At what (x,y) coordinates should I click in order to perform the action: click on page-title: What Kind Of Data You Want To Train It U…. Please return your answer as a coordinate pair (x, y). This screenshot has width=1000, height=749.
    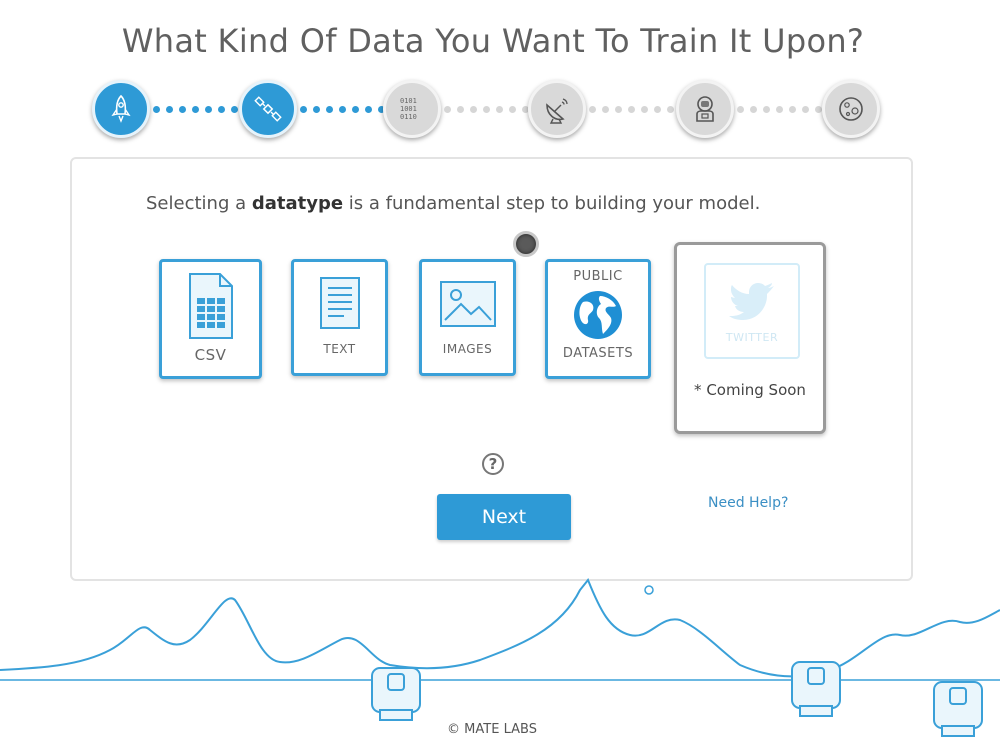
    Looking at the image, I should click on (493, 41).